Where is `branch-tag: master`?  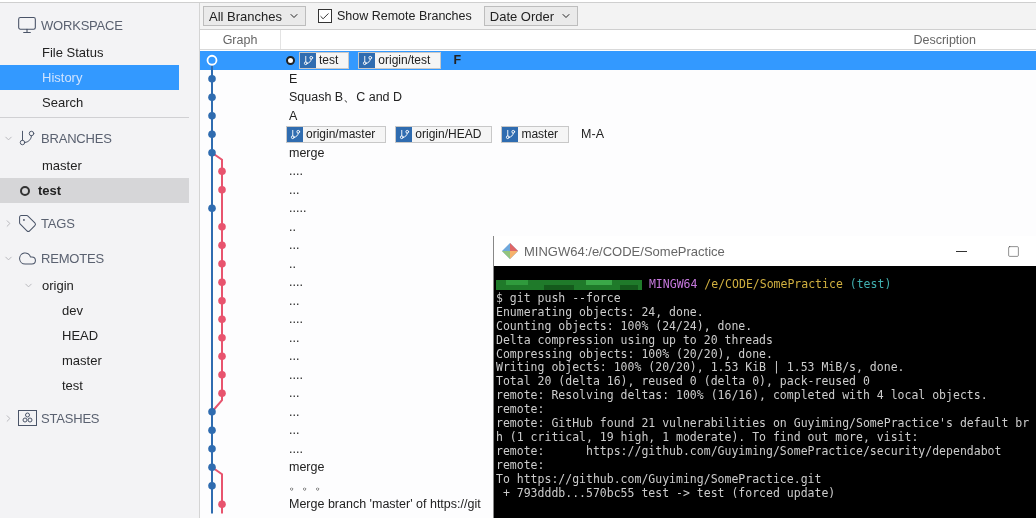
branch-tag: master is located at coordinates (535, 134).